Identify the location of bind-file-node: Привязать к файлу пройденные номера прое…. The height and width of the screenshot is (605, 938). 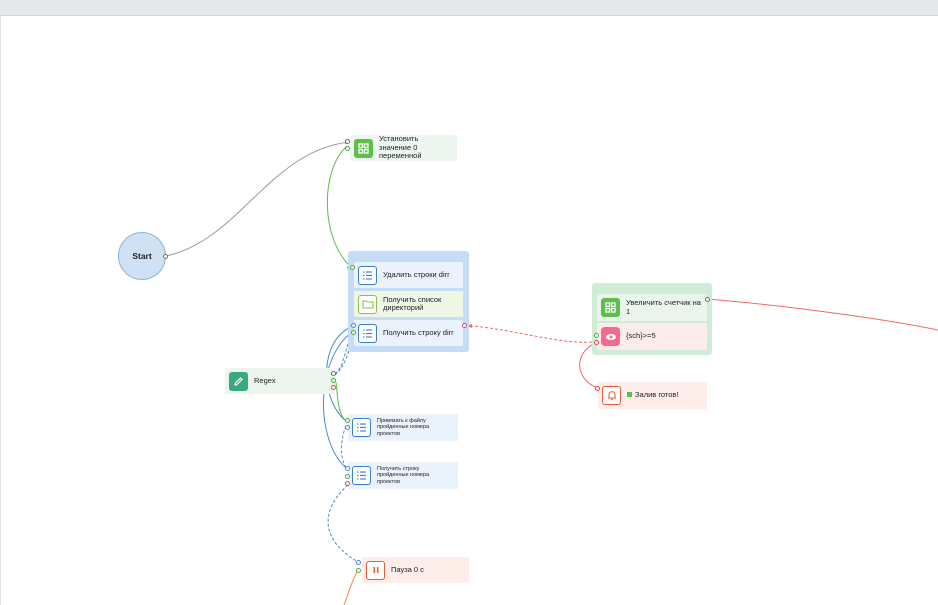
(403, 427).